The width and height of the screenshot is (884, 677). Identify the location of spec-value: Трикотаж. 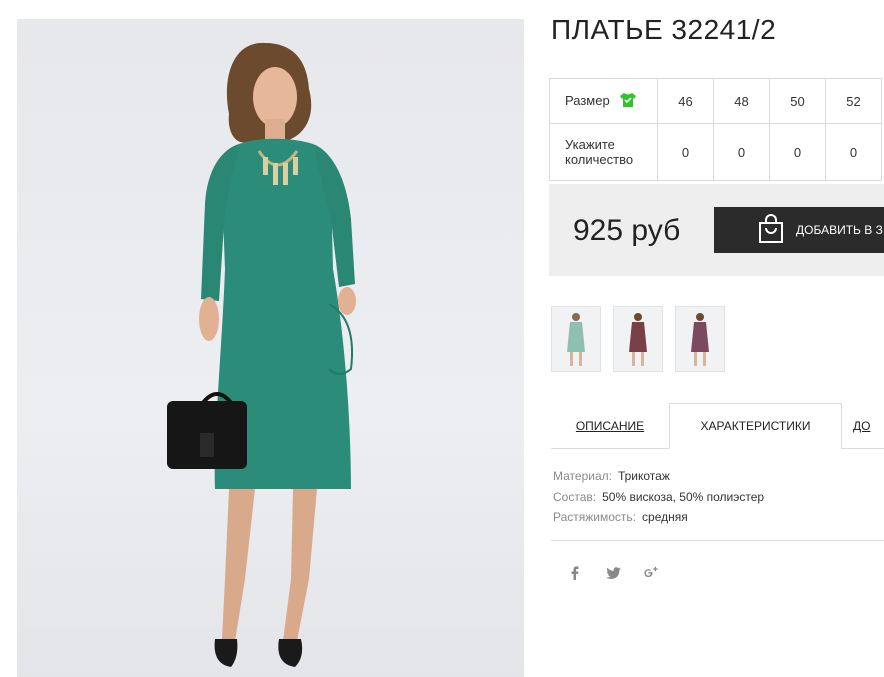
(643, 476).